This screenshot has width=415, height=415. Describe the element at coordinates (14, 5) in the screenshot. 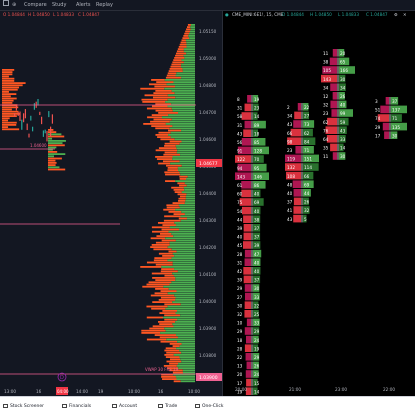

I see `symbol-icon: ⊕` at that location.